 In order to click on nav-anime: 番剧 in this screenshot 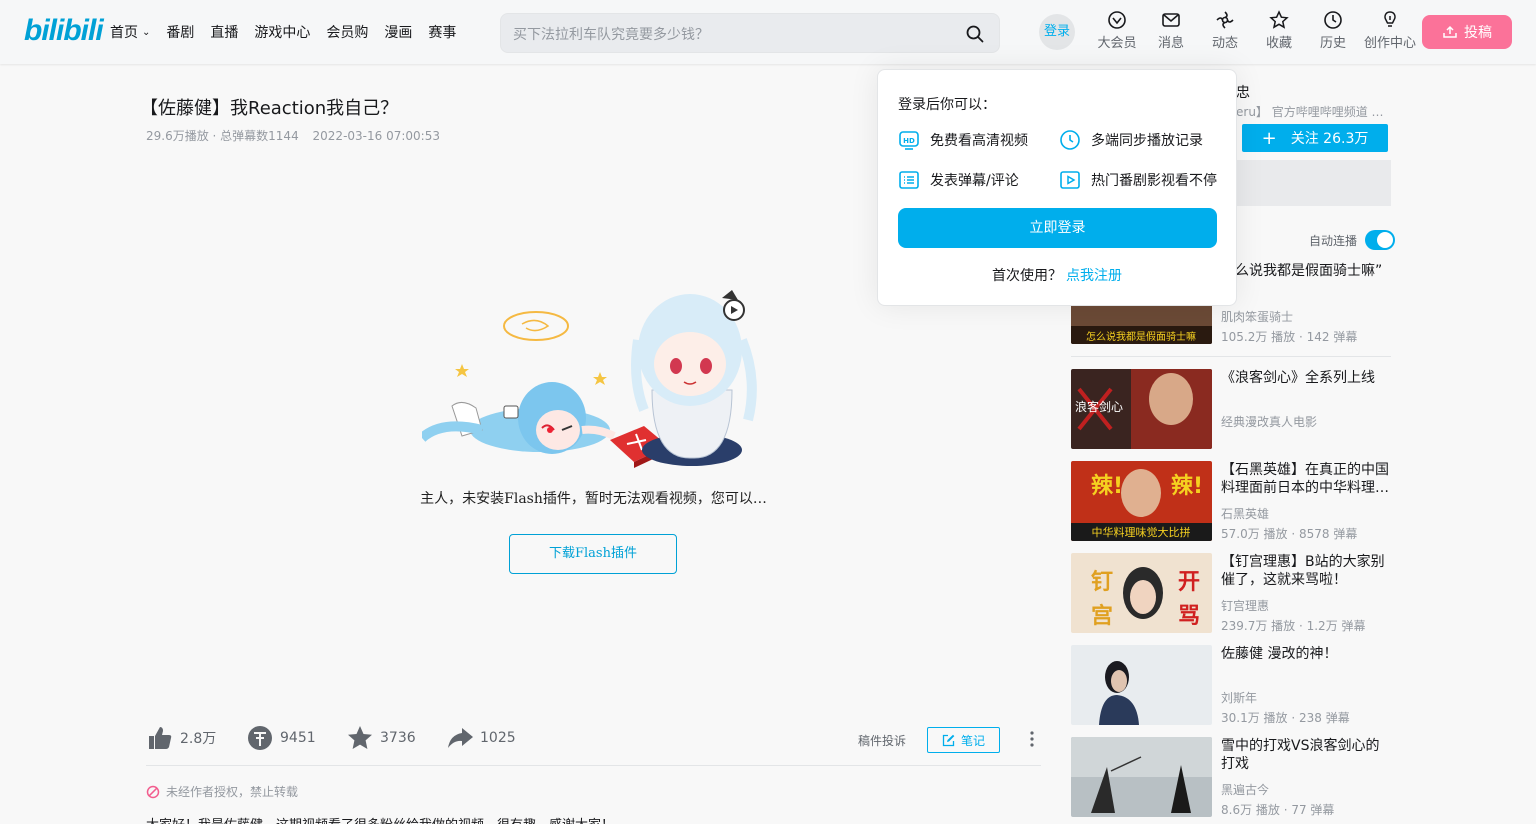, I will do `click(180, 32)`.